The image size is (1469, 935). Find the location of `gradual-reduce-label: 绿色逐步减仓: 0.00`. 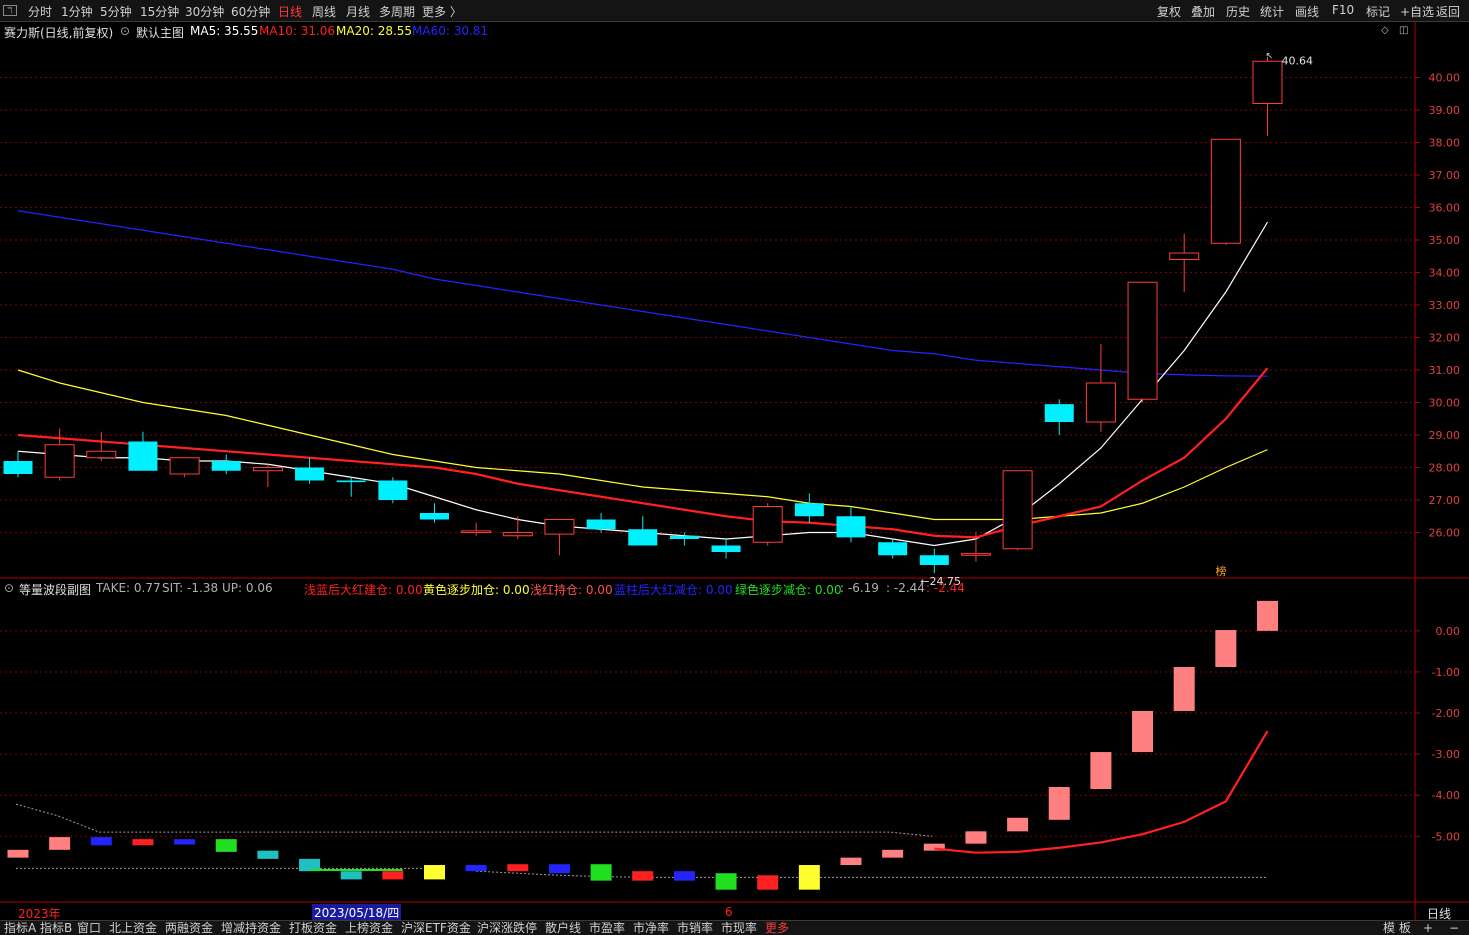

gradual-reduce-label: 绿色逐步减仓: 0.00 is located at coordinates (788, 590).